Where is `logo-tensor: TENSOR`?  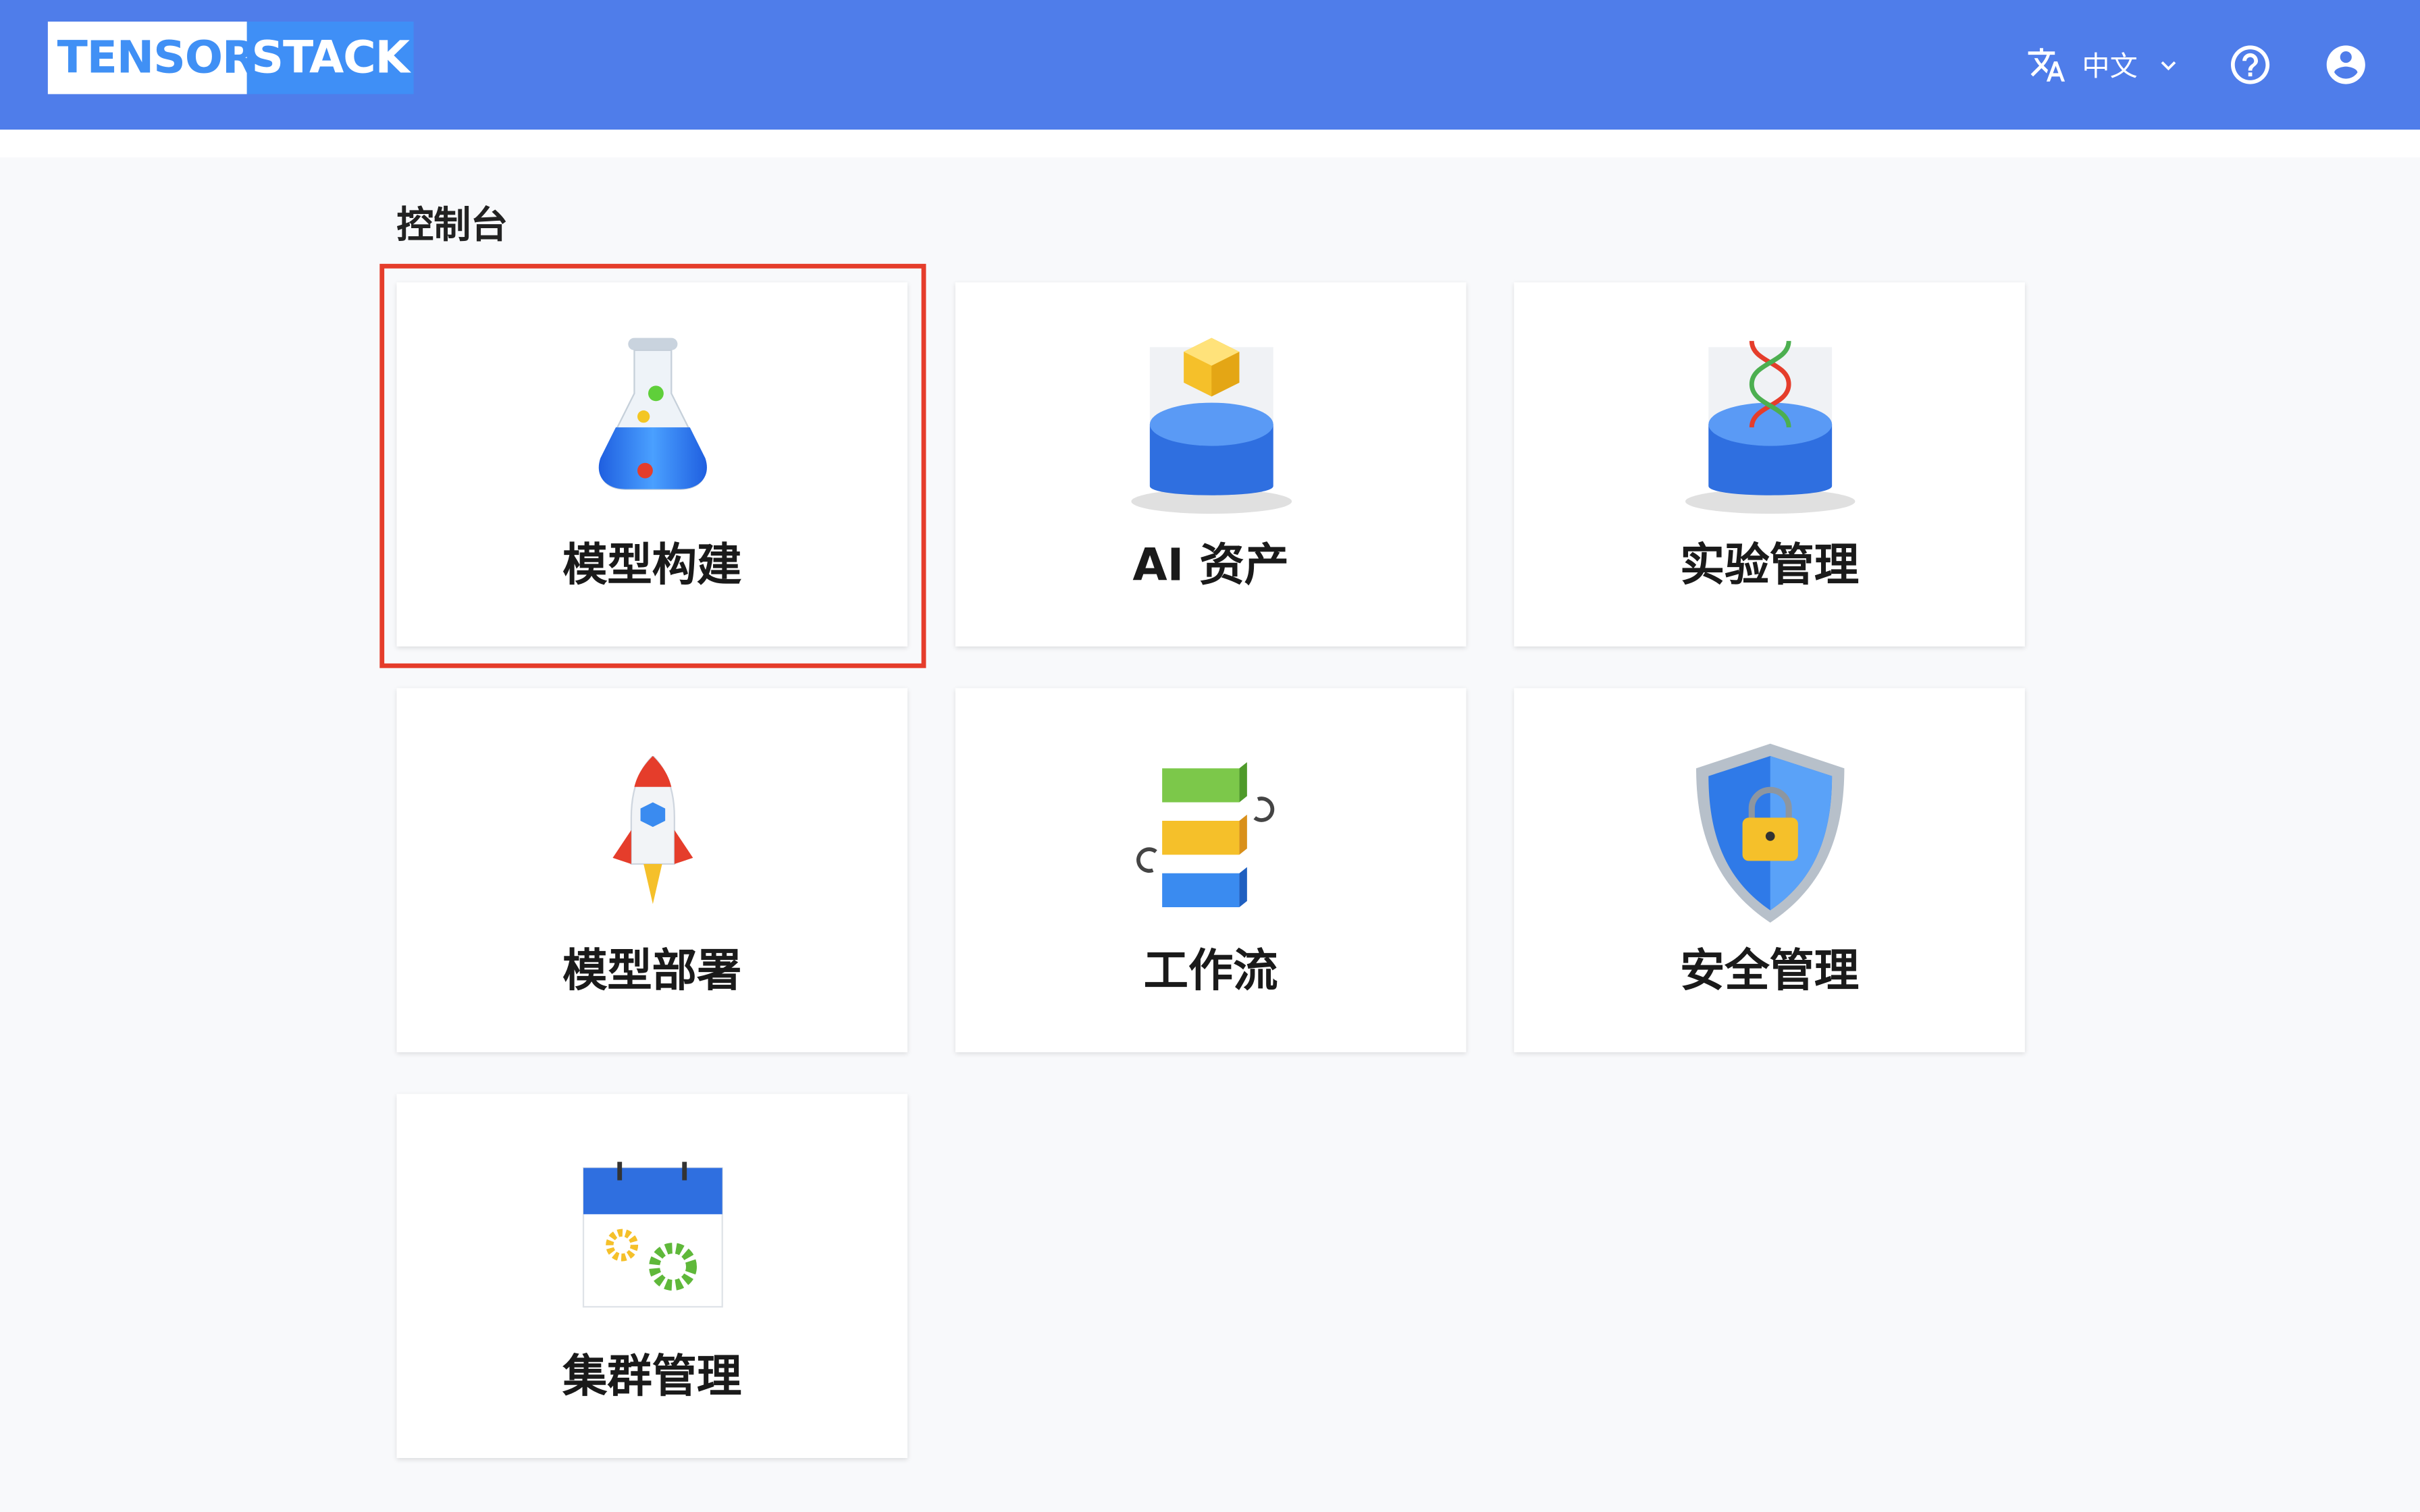
logo-tensor: TENSOR is located at coordinates (152, 57).